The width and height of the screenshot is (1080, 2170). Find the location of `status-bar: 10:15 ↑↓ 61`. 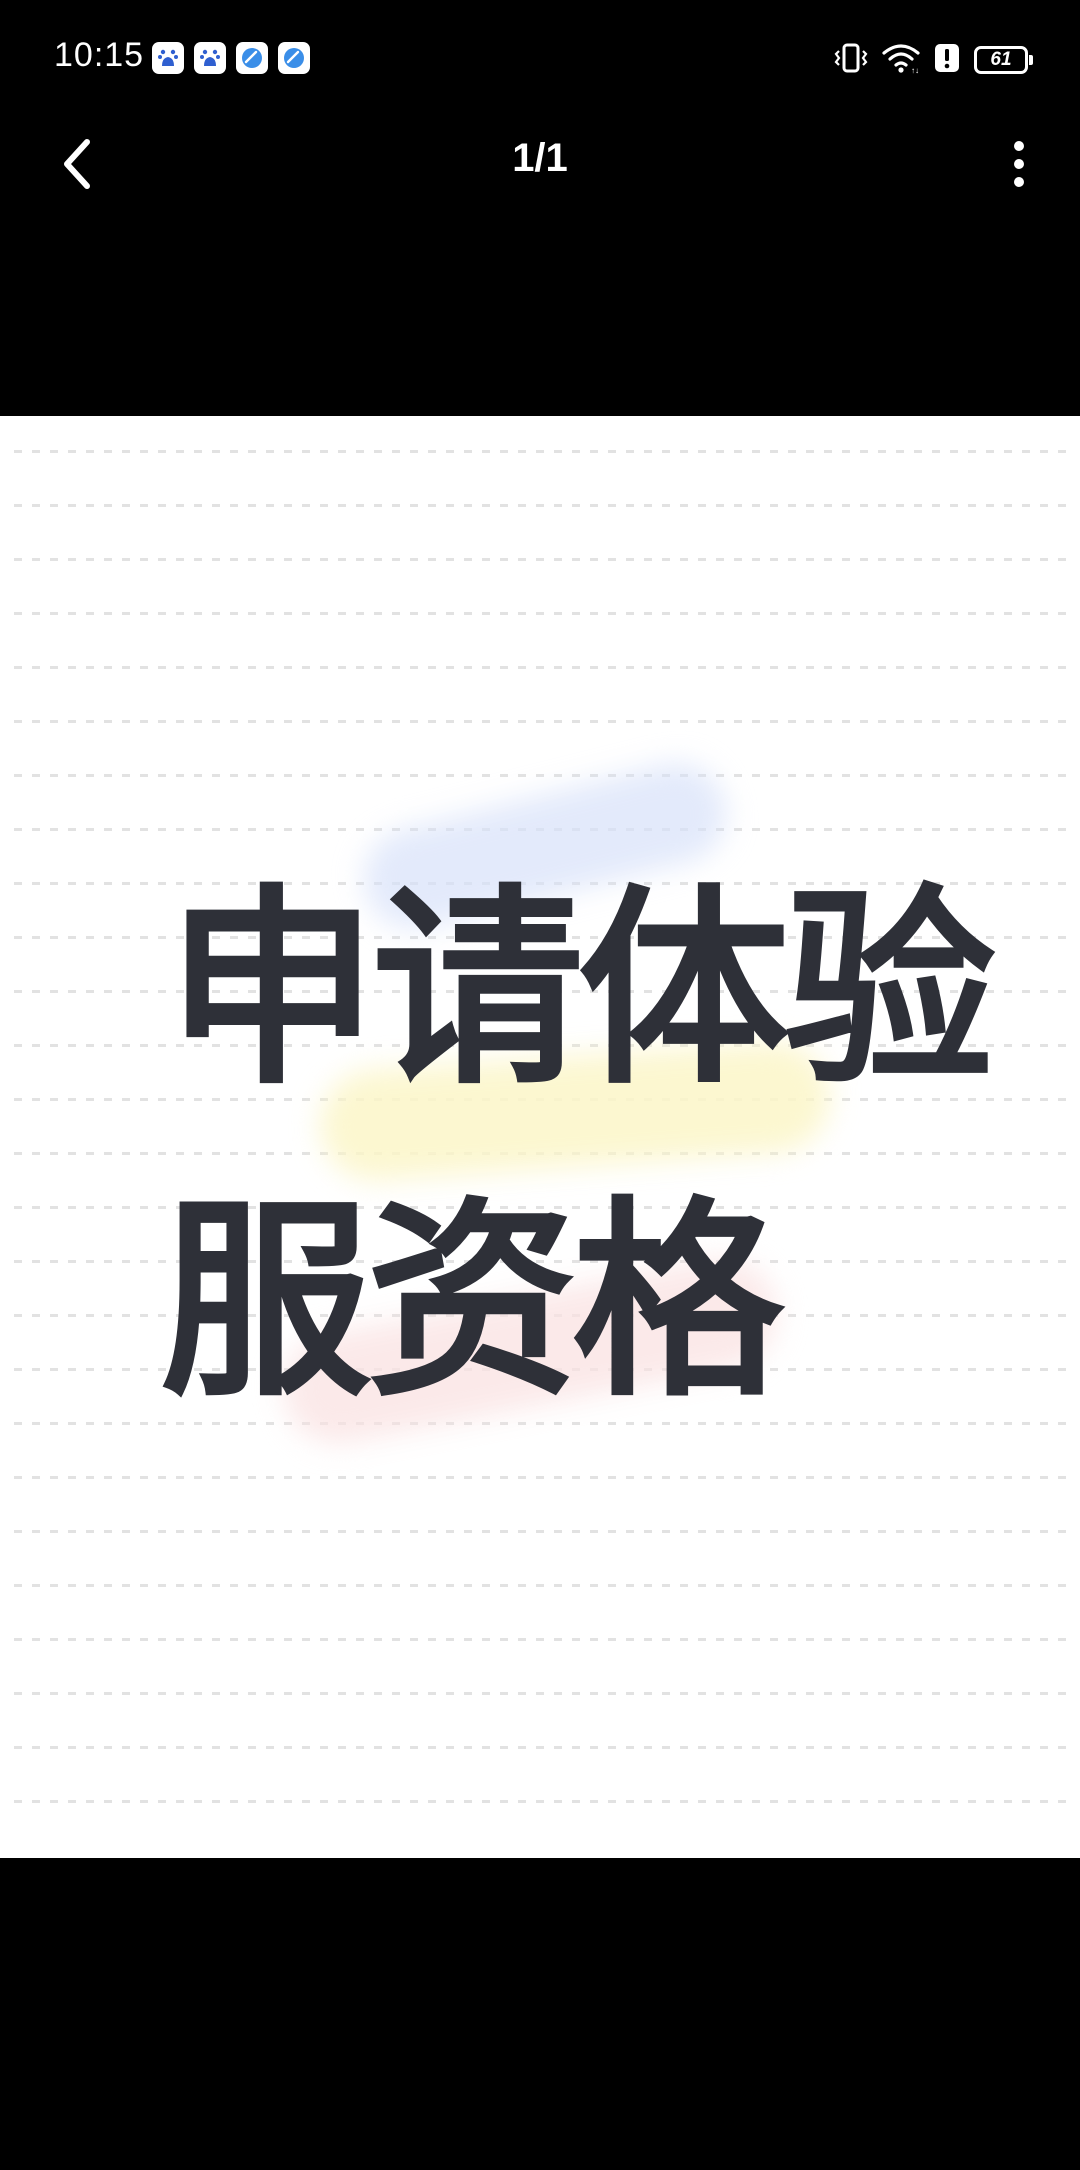

status-bar: 10:15 ↑↓ 61 is located at coordinates (540, 60).